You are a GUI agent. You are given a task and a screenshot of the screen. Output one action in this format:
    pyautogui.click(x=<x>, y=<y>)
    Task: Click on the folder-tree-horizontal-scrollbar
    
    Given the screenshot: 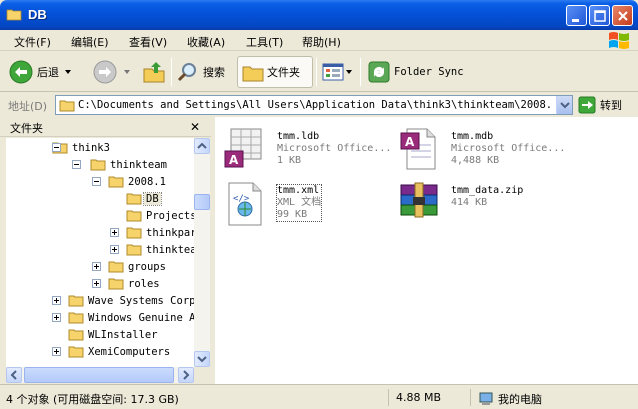 What is the action you would take?
    pyautogui.click(x=100, y=375)
    